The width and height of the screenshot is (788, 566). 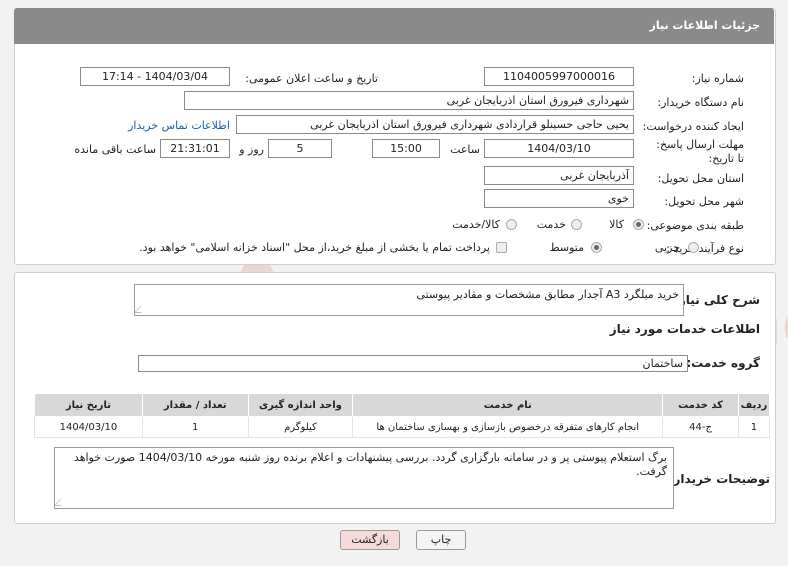 I want to click on col-row: ردیف, so click(x=754, y=405).